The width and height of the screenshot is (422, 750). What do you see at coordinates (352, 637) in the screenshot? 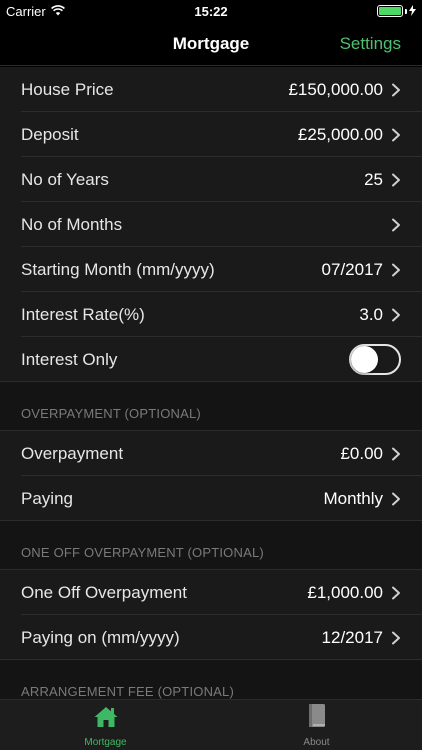
I see `row-value: 12/2017` at bounding box center [352, 637].